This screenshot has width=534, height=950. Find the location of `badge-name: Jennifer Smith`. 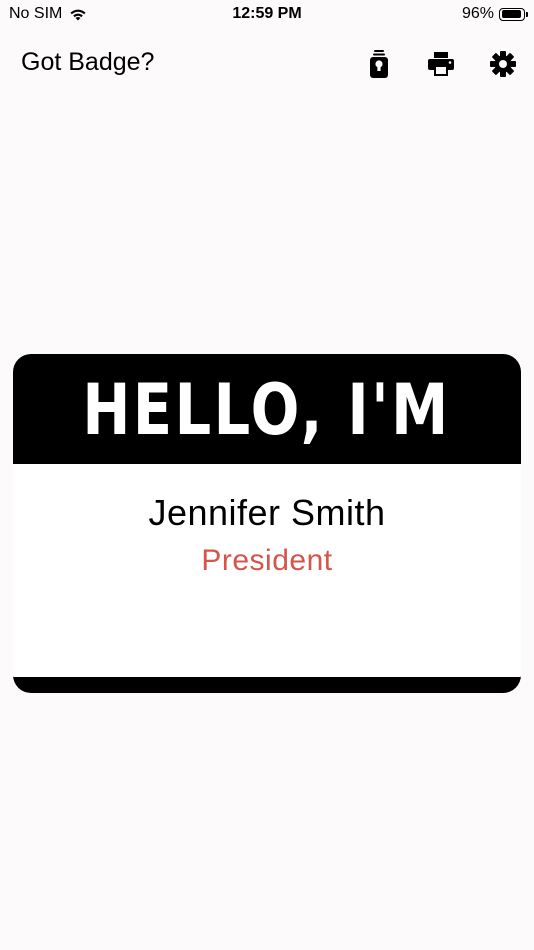

badge-name: Jennifer Smith is located at coordinates (267, 512).